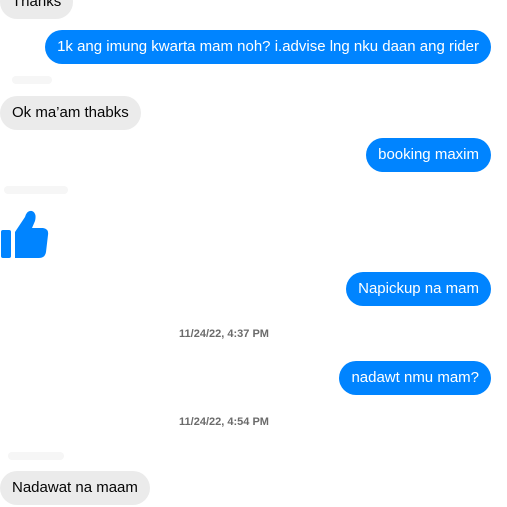  Describe the element at coordinates (418, 289) in the screenshot. I see `message-outgoing: Napickup na mam` at that location.